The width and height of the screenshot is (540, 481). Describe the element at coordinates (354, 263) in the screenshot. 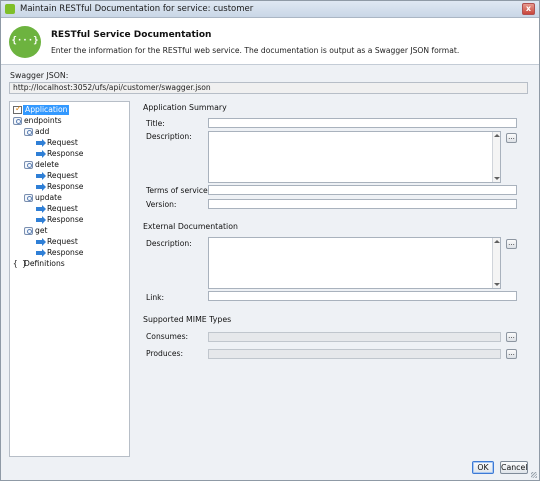

I see `external-description-textarea` at that location.